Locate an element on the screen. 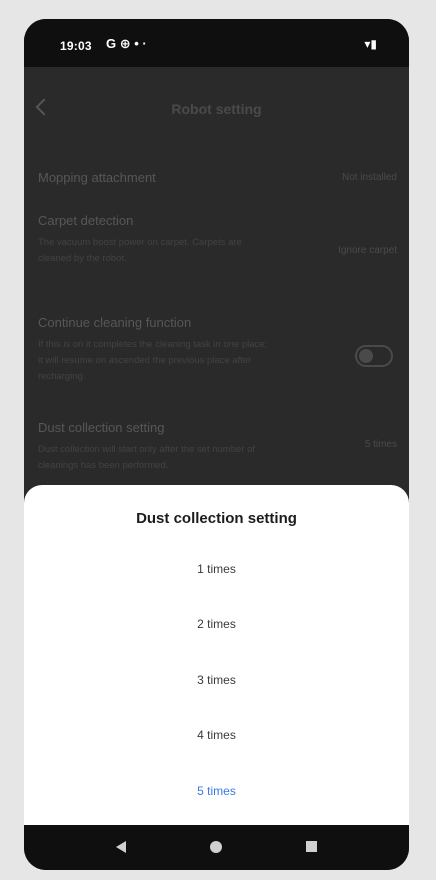 This screenshot has width=436, height=880. setting-value-carpet: Ignore carpet is located at coordinates (367, 250).